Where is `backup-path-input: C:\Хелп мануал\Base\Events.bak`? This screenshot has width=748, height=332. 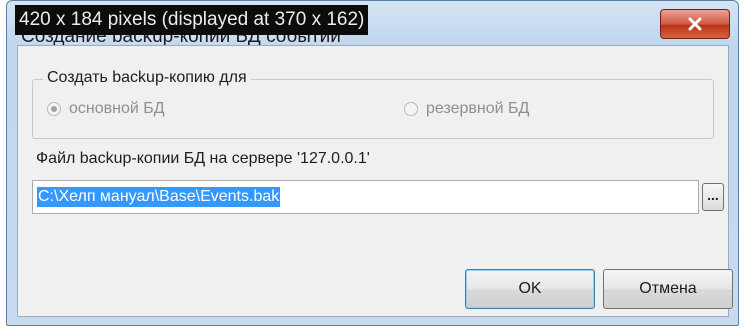
backup-path-input: C:\Хелп мануал\Base\Events.bak is located at coordinates (365, 197).